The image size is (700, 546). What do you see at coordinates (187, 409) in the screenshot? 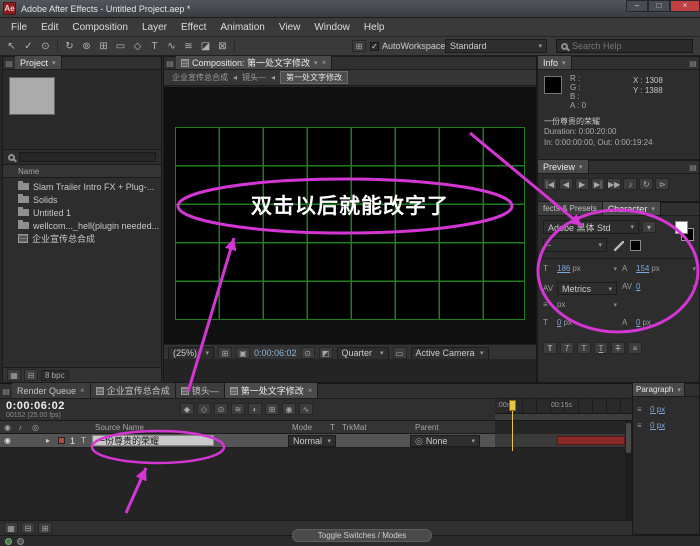
I see `composition-mini-flowchart-icon: ◆` at bounding box center [187, 409].